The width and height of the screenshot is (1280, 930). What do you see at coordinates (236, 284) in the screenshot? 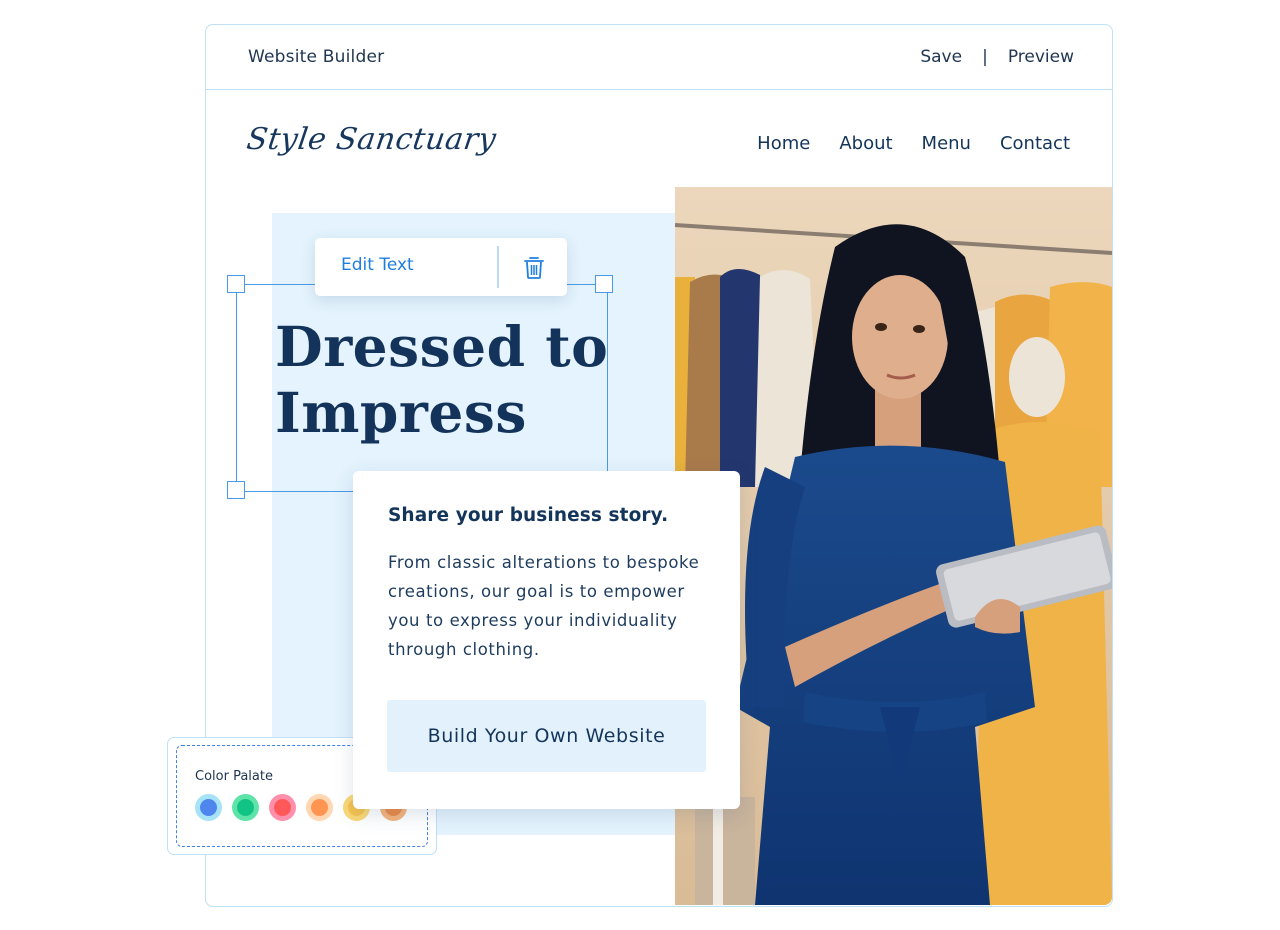
I see `resize-handle-top-left` at bounding box center [236, 284].